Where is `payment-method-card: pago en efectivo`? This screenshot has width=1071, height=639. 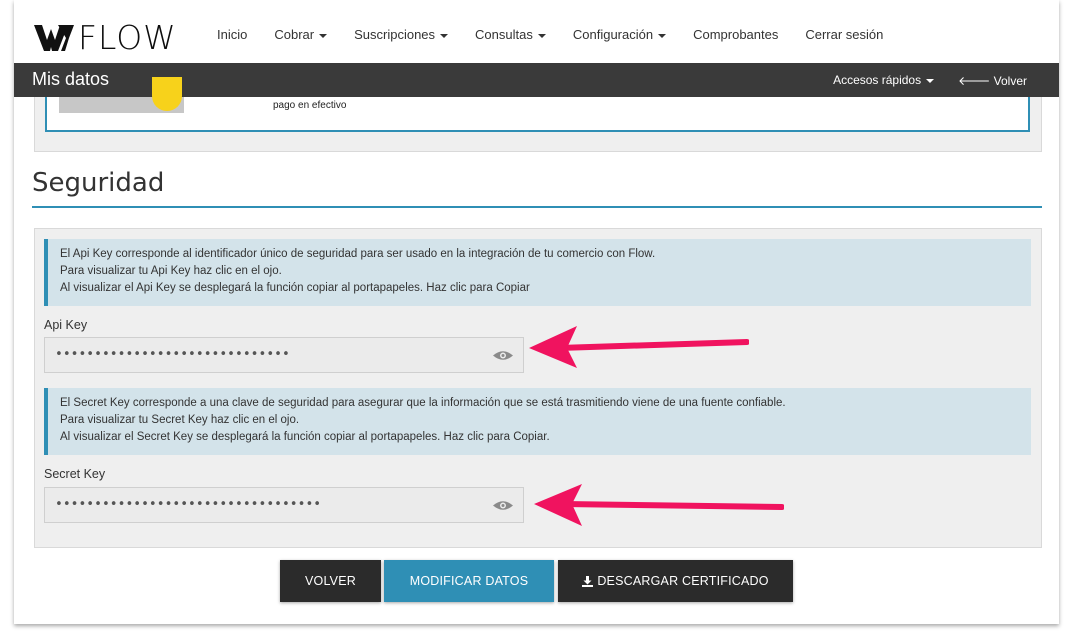 payment-method-card: pago en efectivo is located at coordinates (537, 104).